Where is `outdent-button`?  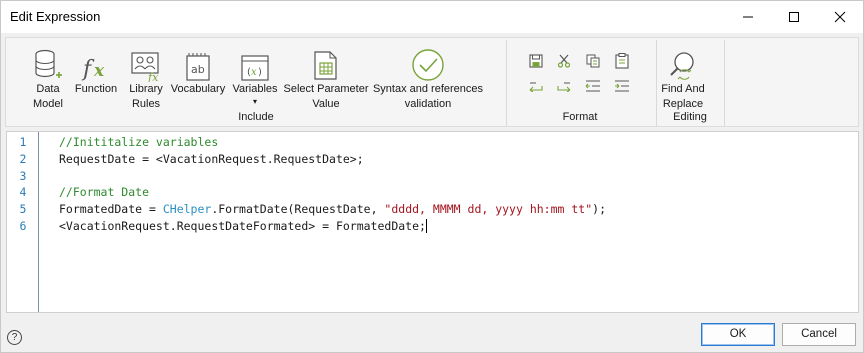
outdent-button is located at coordinates (593, 86).